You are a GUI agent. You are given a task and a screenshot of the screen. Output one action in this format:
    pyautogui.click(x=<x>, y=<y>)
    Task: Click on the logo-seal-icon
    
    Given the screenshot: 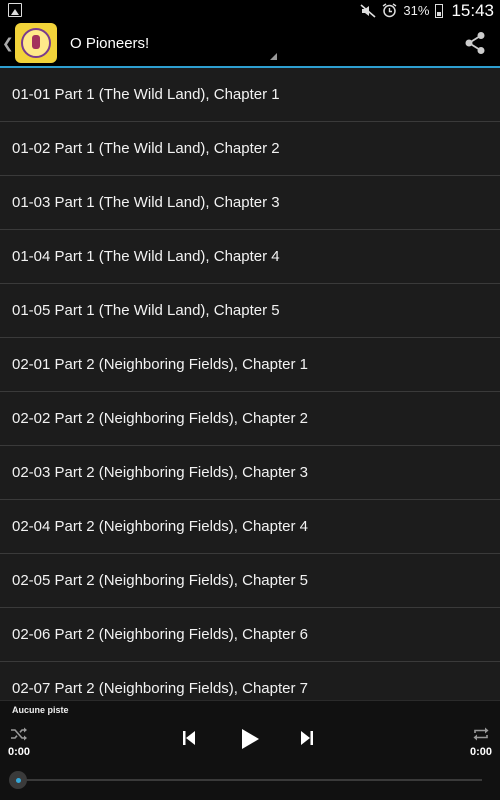 What is the action you would take?
    pyautogui.click(x=36, y=43)
    